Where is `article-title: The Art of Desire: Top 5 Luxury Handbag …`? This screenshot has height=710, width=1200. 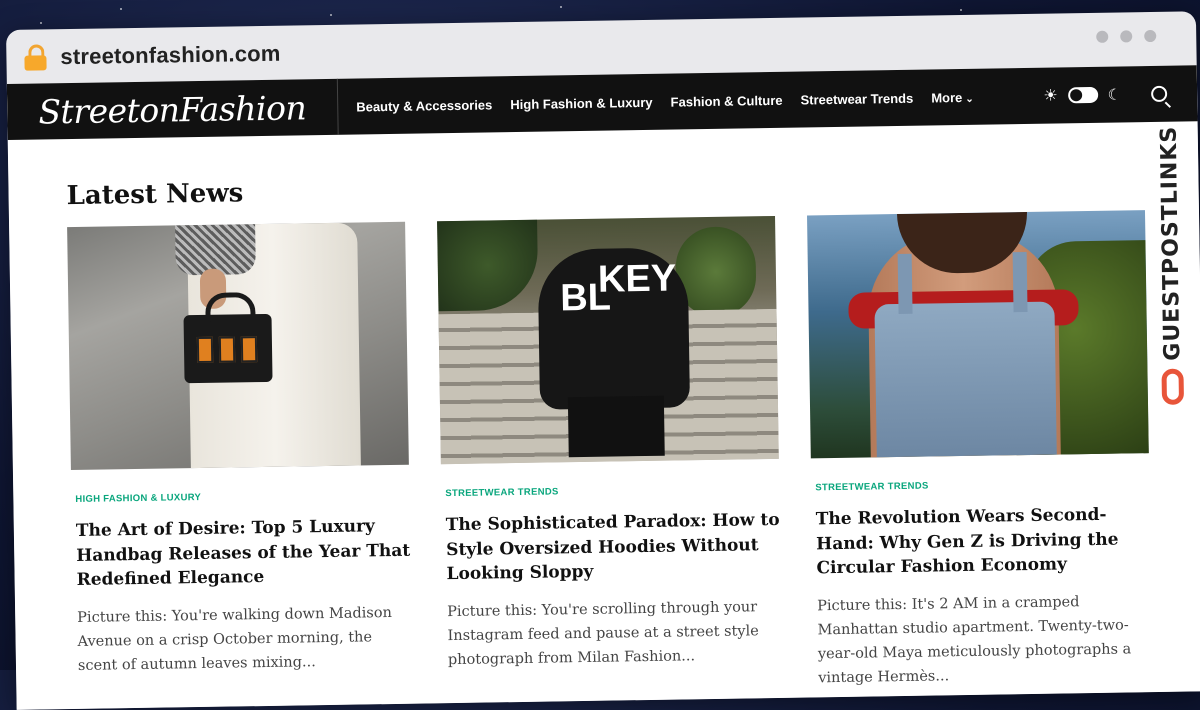 article-title: The Art of Desire: Top 5 Luxury Handbag … is located at coordinates (243, 553).